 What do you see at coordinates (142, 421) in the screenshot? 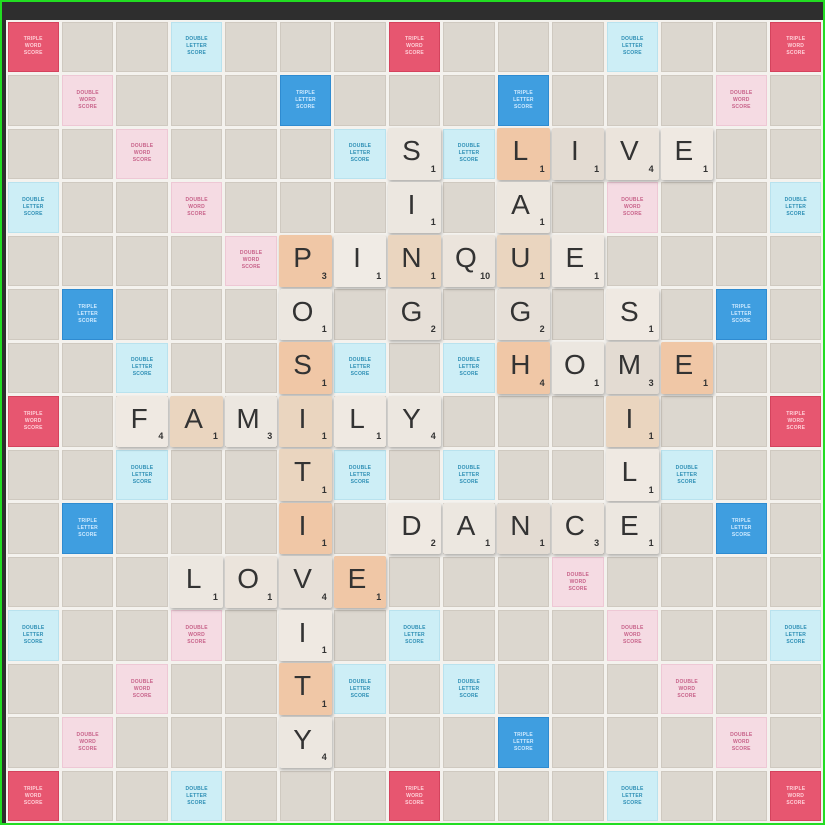
I see `letter-tile: F4` at bounding box center [142, 421].